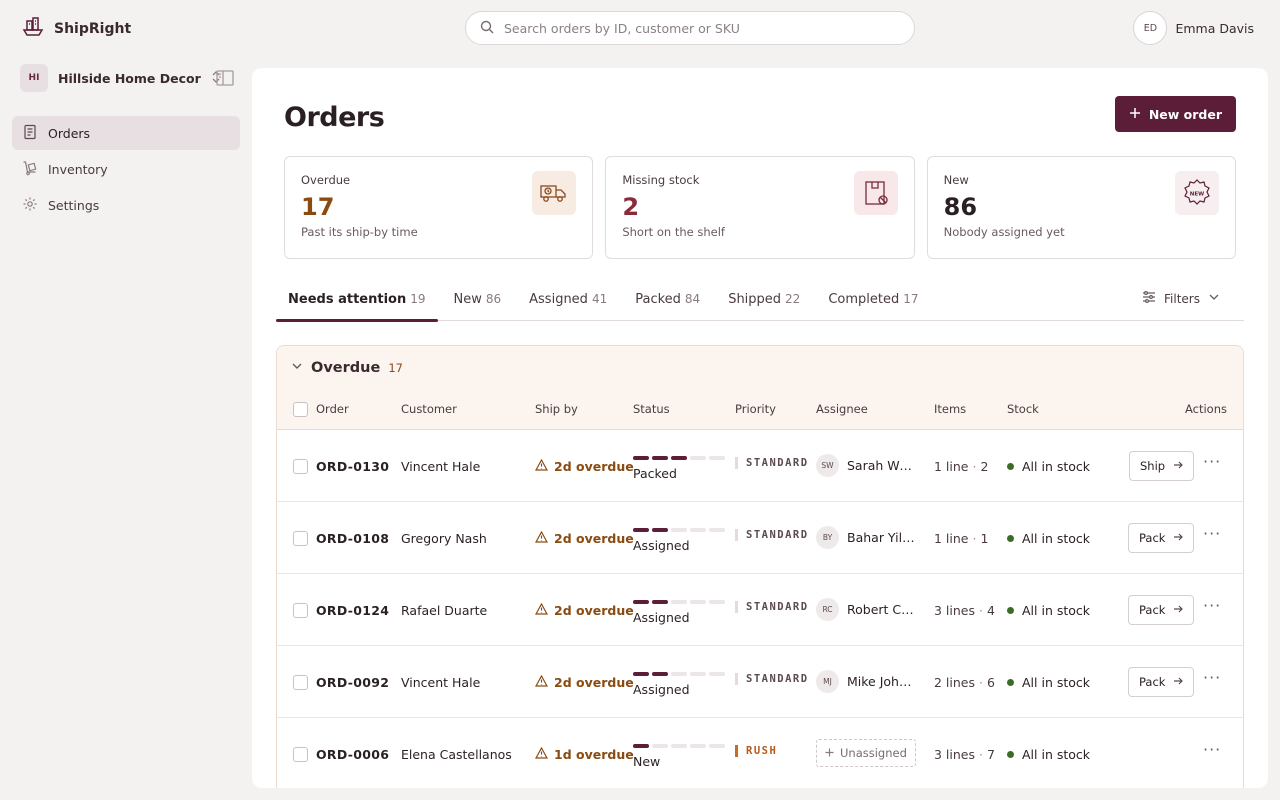 This screenshot has width=1280, height=800. I want to click on order-id: ORD-0092, so click(352, 682).